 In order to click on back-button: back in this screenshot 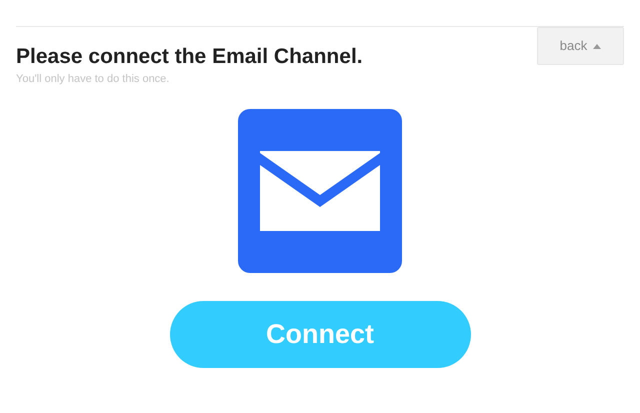, I will do `click(580, 46)`.